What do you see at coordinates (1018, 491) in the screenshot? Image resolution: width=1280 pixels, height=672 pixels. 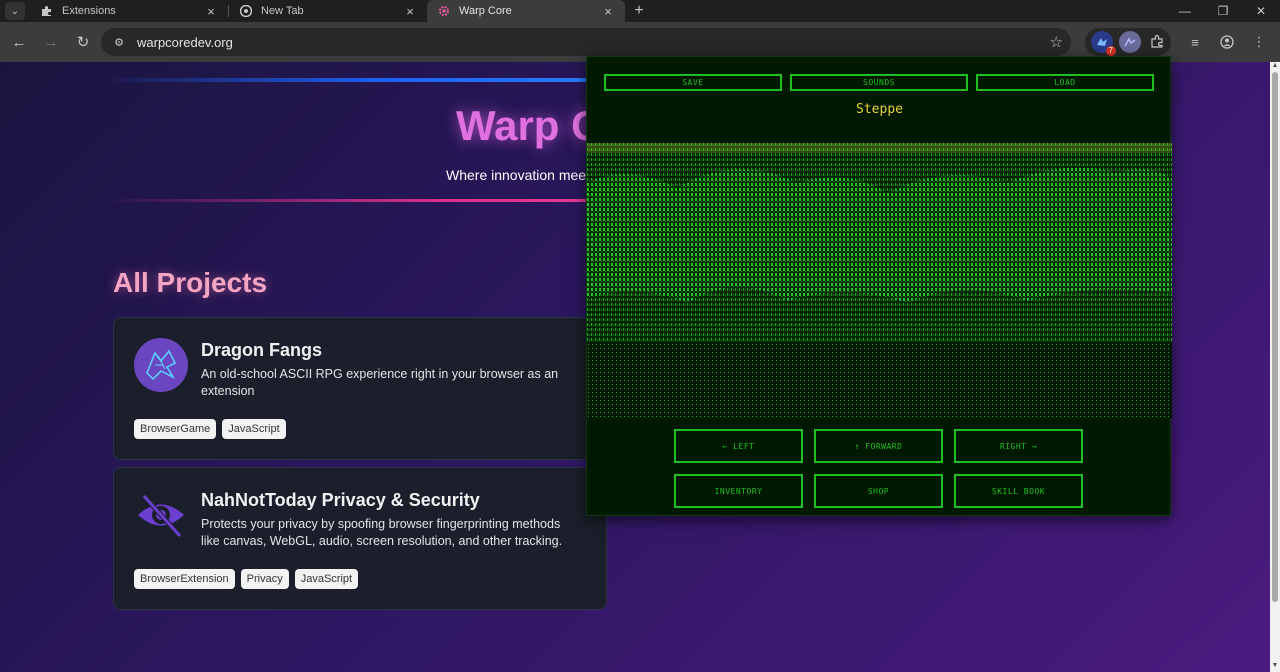 I see `skill-book-button: SKILL BOOK` at bounding box center [1018, 491].